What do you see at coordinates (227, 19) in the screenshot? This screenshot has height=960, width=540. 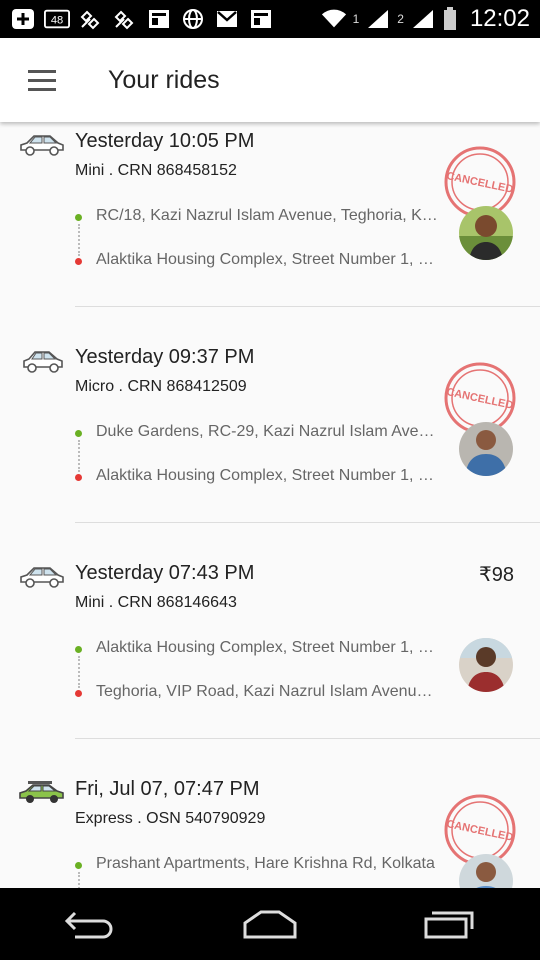 I see `gmail-icon` at bounding box center [227, 19].